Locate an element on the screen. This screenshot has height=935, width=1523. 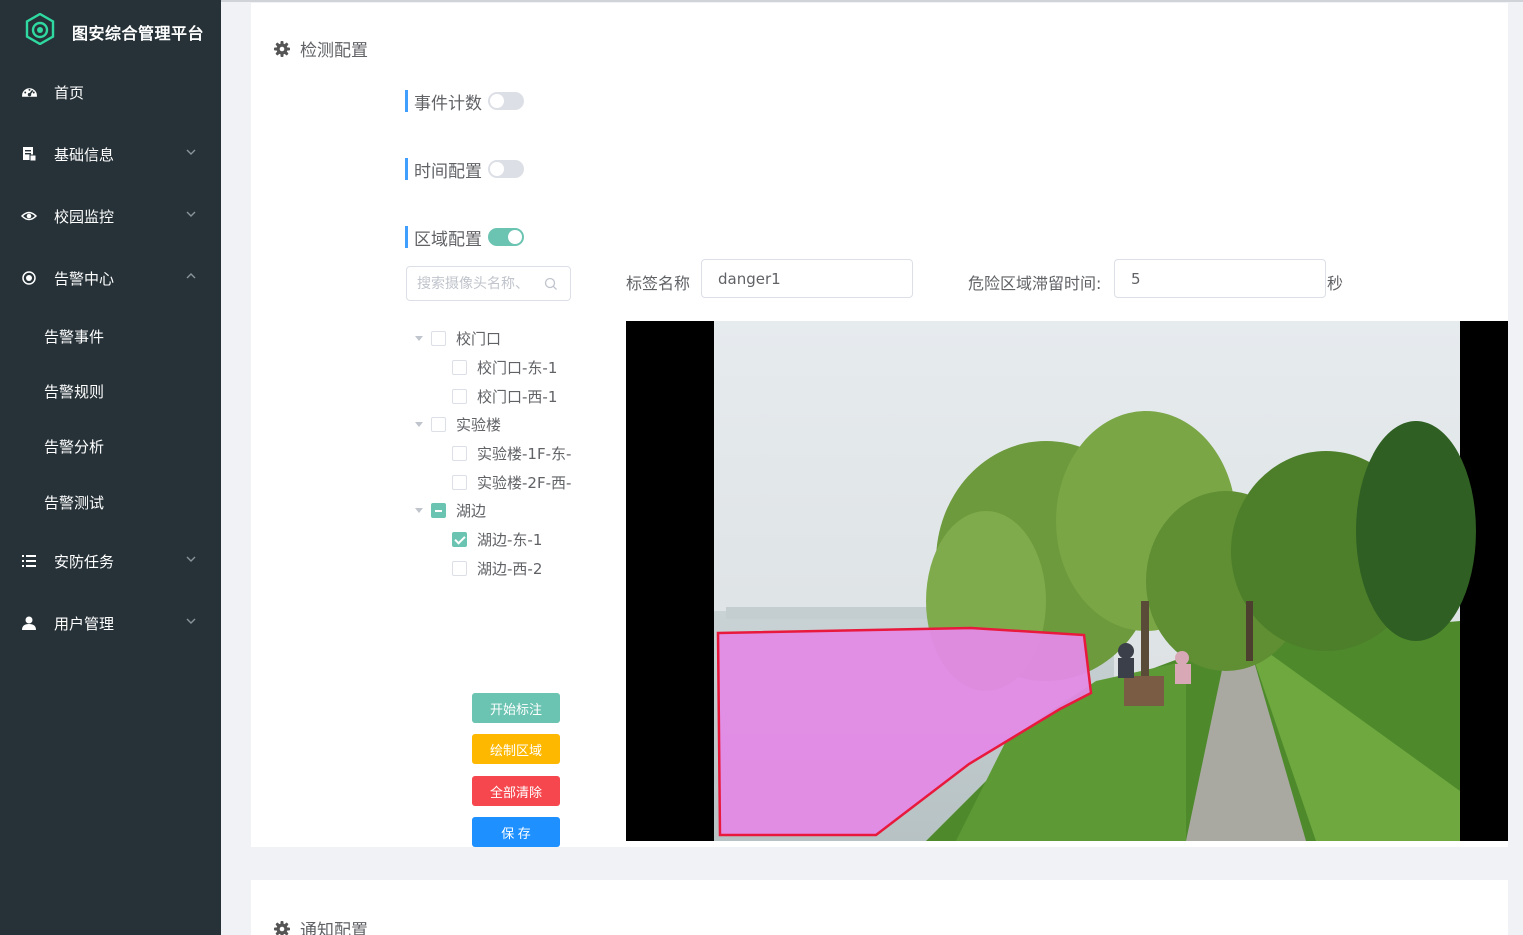
dashboard-icon is located at coordinates (29, 92).